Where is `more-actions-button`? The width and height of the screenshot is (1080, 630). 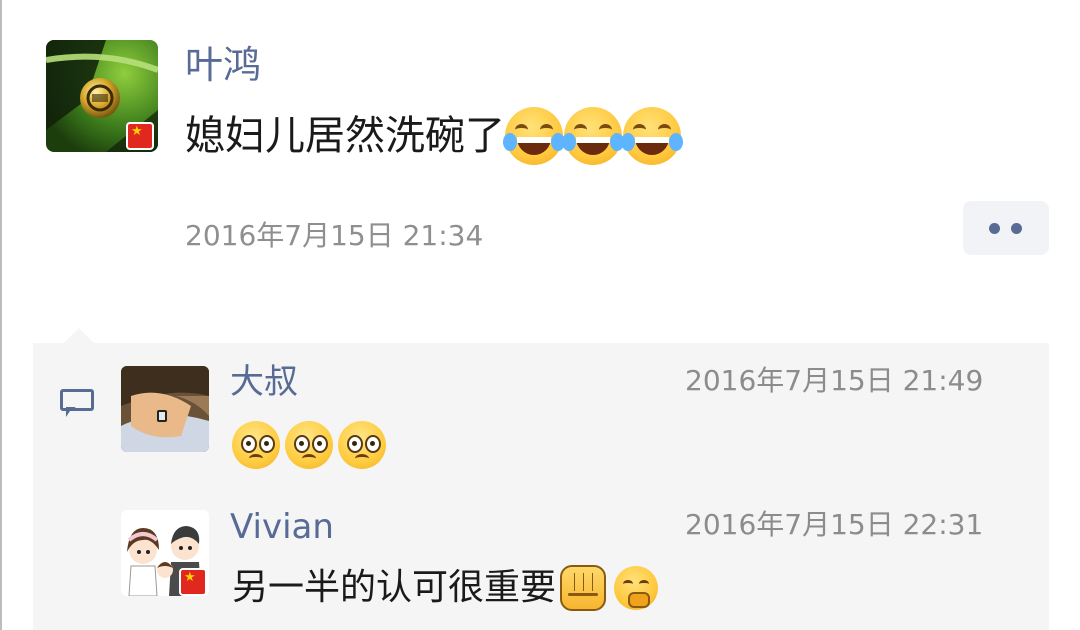
more-actions-button is located at coordinates (1006, 228).